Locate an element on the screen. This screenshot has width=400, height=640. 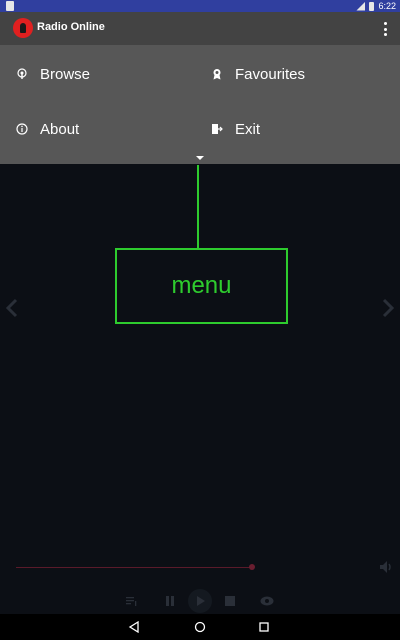
player-controls is located at coordinates (200, 601).